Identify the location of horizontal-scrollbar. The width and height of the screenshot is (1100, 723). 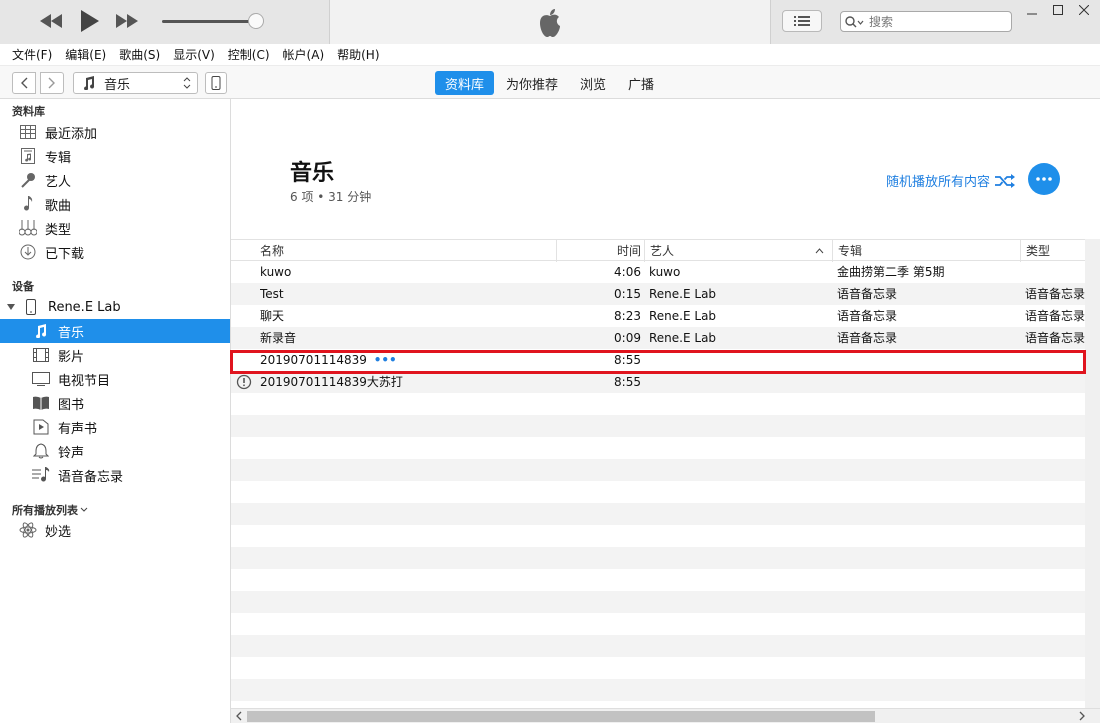
(665, 715).